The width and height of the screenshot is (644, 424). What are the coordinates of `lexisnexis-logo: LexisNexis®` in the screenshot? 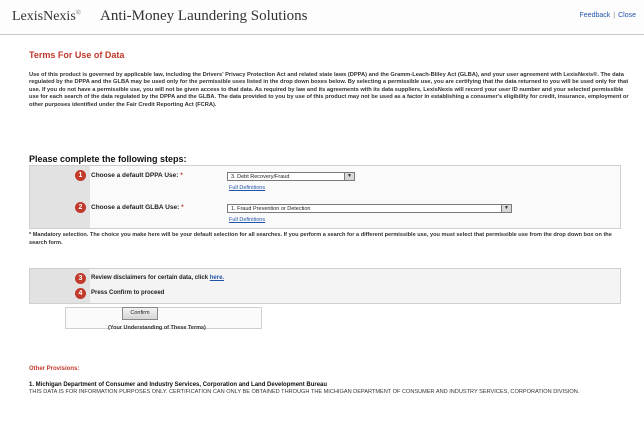 It's located at (46, 17).